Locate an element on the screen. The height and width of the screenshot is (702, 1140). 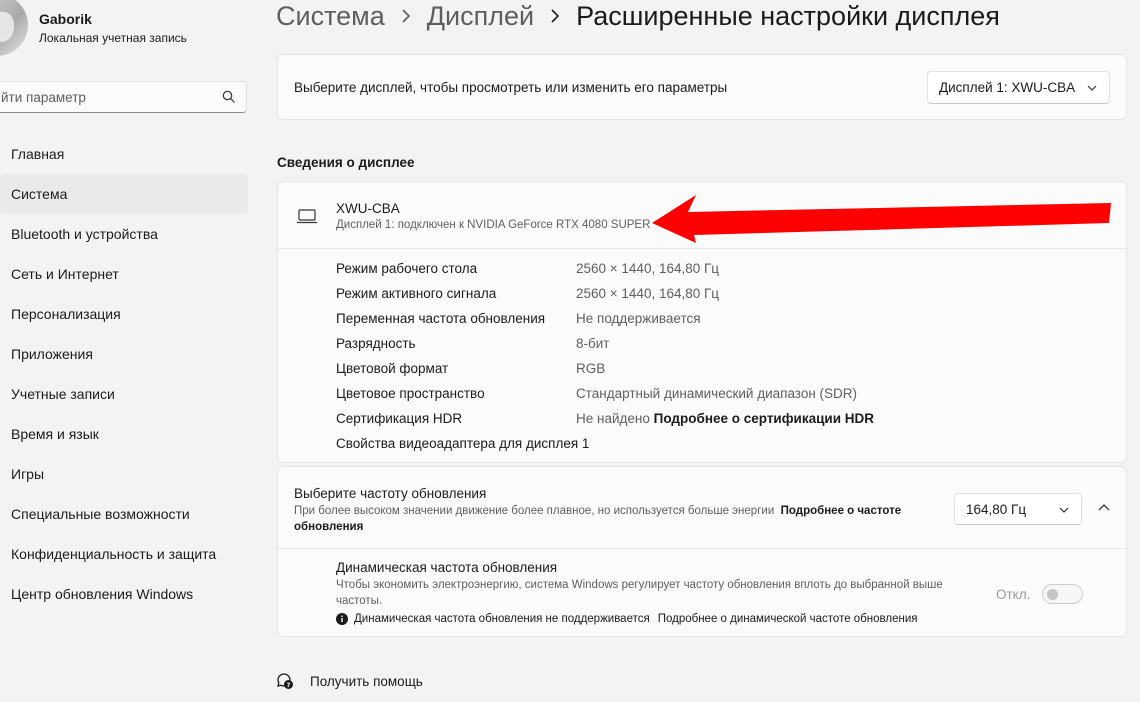
get-help-link: ? Получить помощь is located at coordinates (349, 681).